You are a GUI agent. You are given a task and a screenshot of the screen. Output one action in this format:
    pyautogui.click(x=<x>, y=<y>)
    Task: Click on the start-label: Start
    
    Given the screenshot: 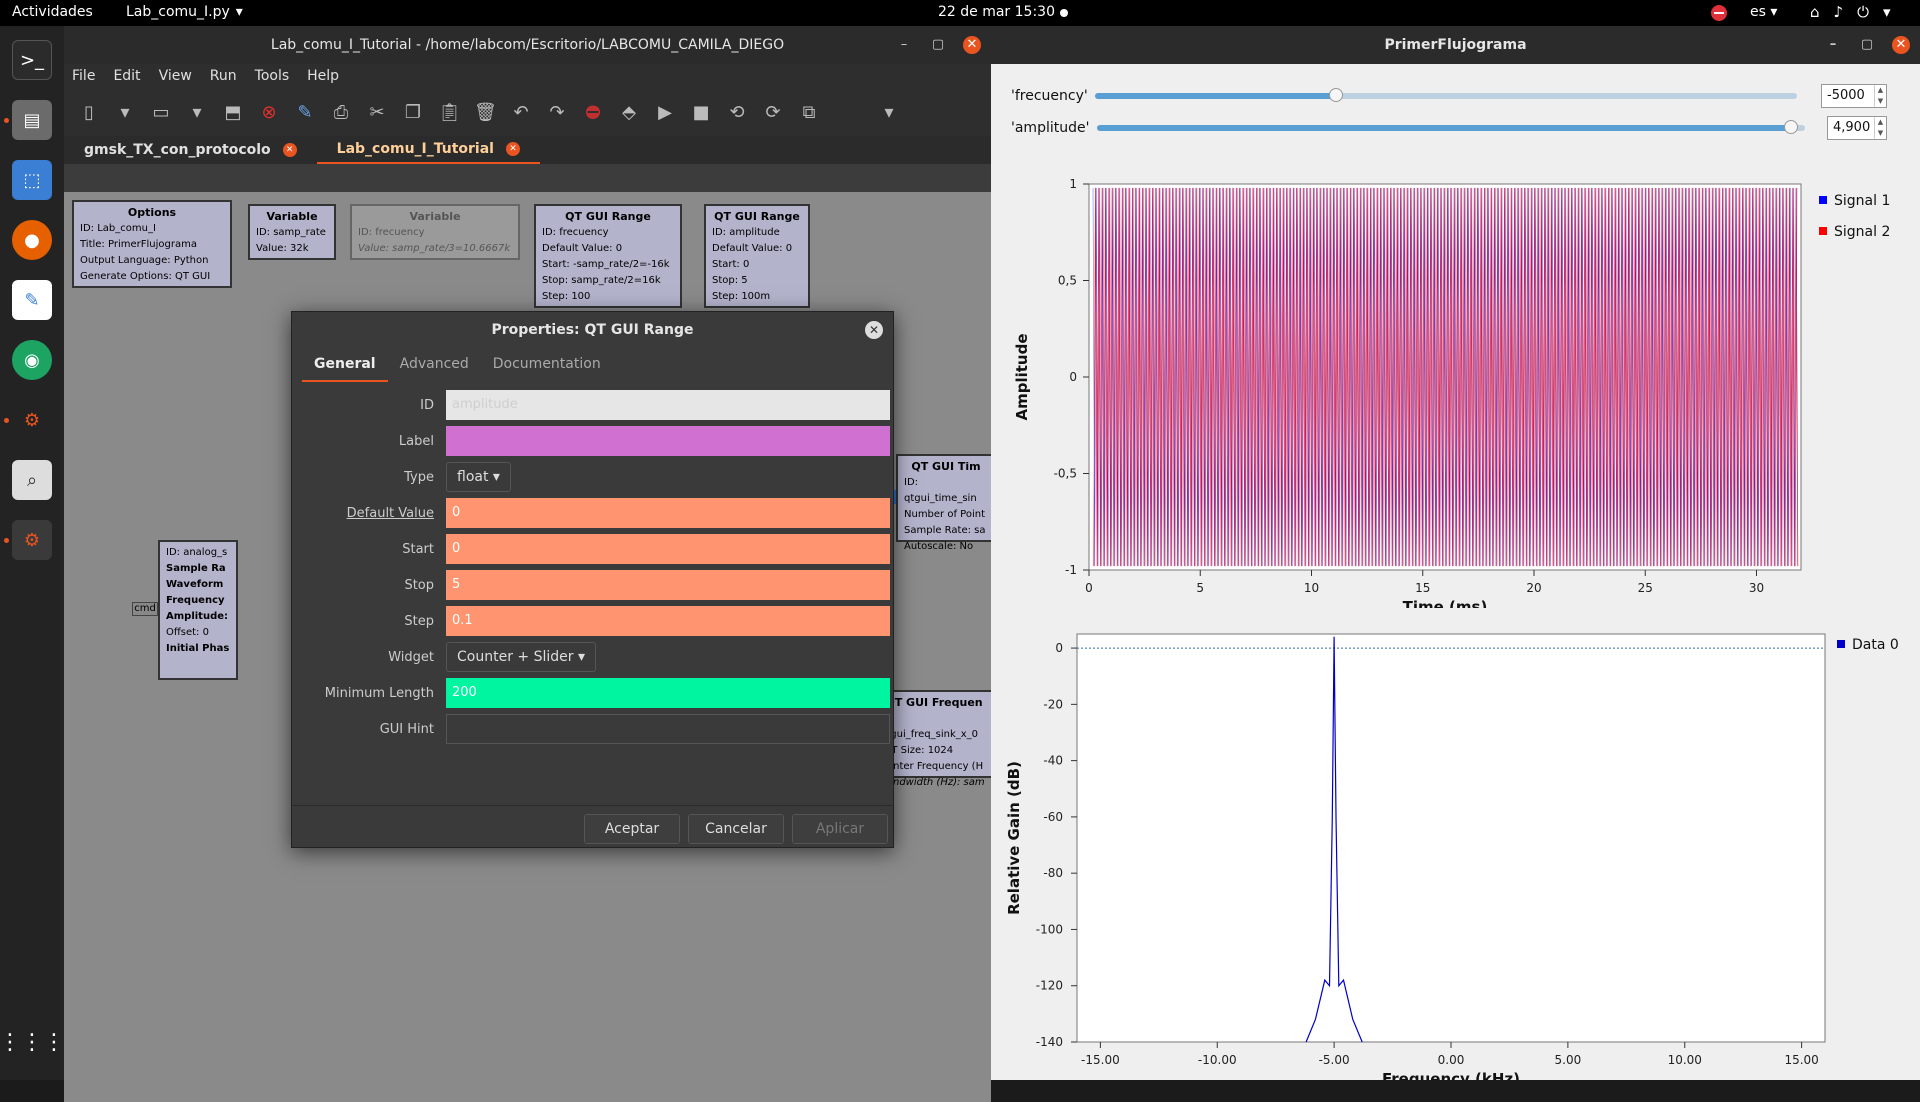 What is the action you would take?
    pyautogui.click(x=418, y=549)
    